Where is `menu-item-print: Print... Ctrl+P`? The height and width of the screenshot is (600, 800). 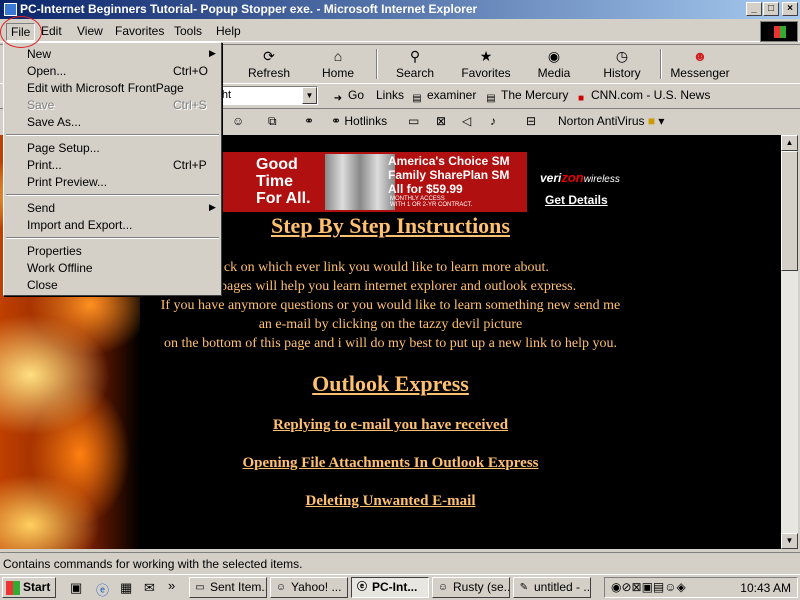
menu-item-print: Print... Ctrl+P is located at coordinates (117, 165).